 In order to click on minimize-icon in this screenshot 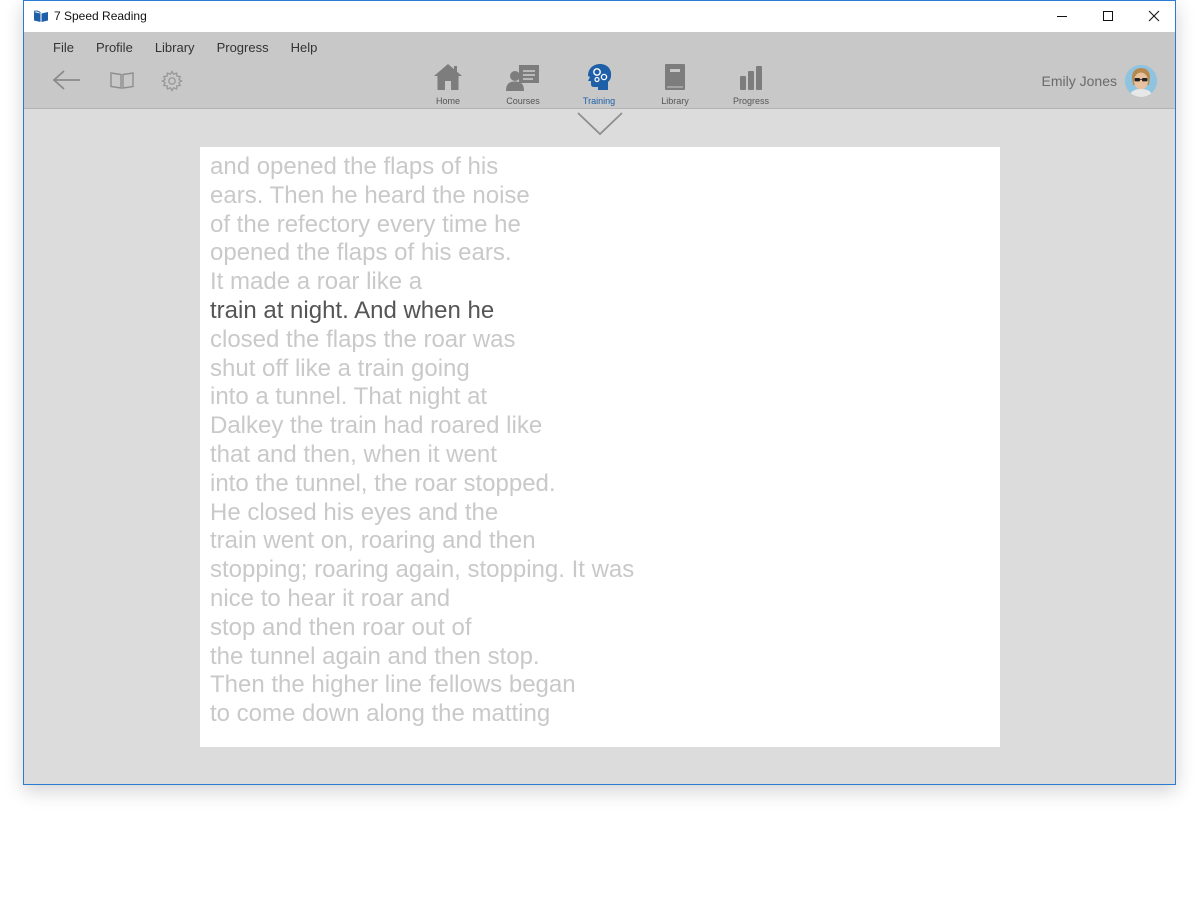, I will do `click(1062, 16)`.